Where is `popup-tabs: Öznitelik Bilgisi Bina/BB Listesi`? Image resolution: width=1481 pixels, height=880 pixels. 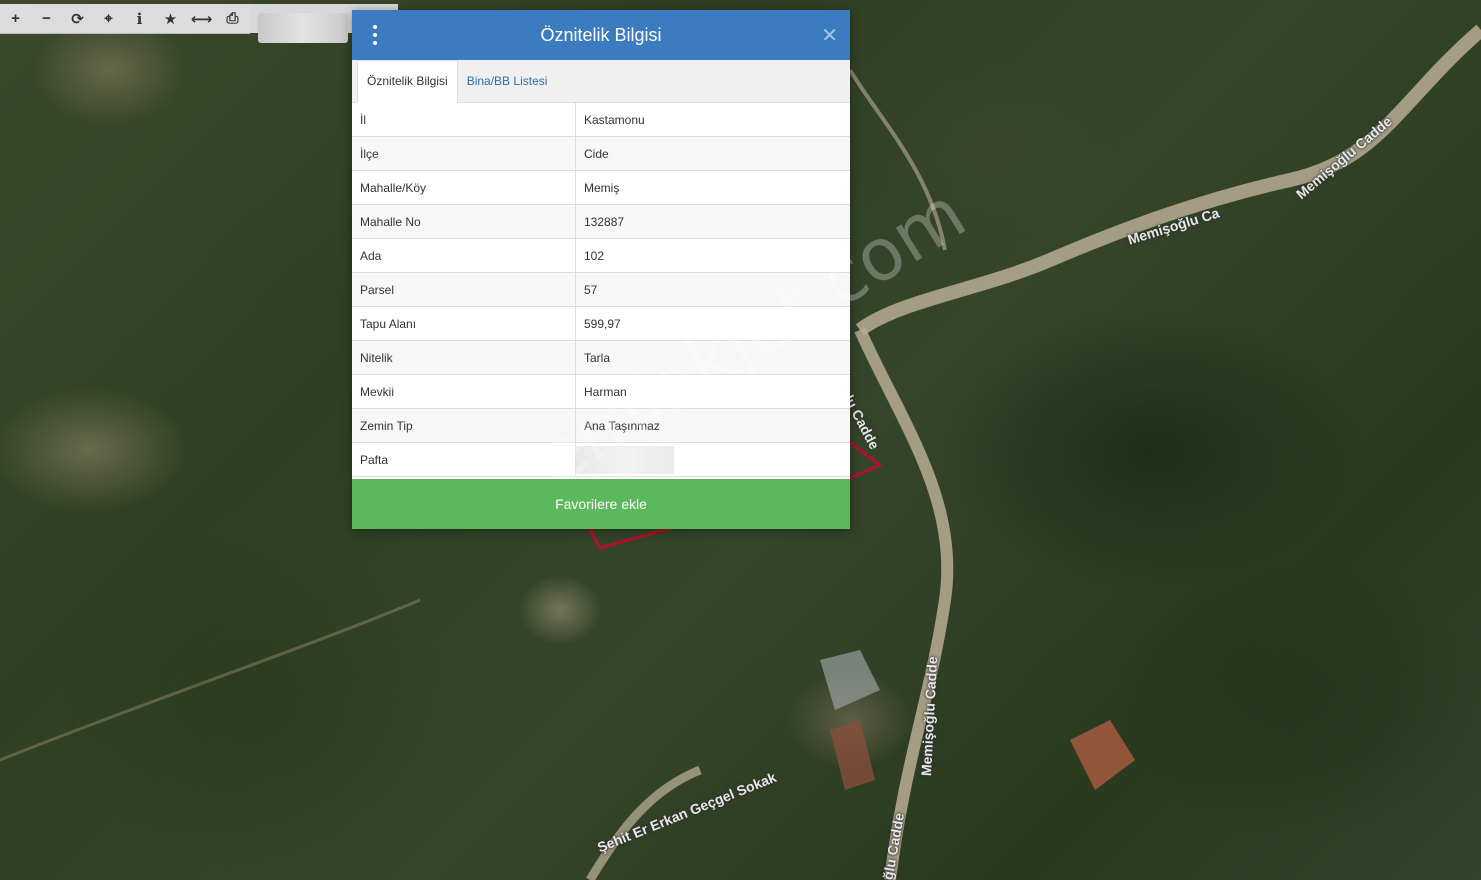
popup-tabs: Öznitelik Bilgisi Bina/BB Listesi is located at coordinates (601, 81).